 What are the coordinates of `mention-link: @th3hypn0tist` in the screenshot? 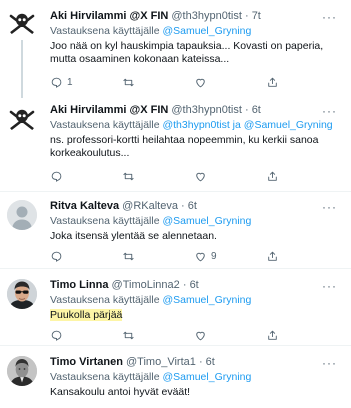 It's located at (195, 125).